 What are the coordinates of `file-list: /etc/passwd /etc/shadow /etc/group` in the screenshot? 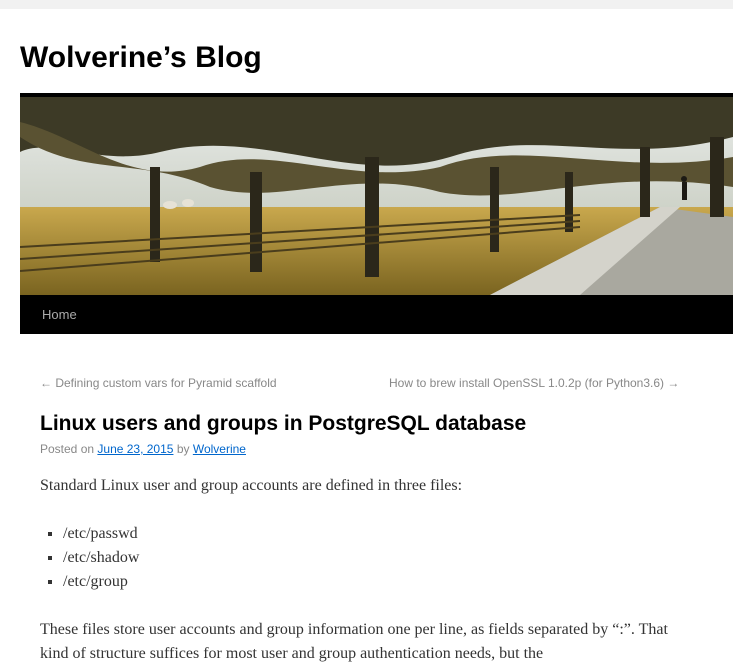 It's located at (360, 558).